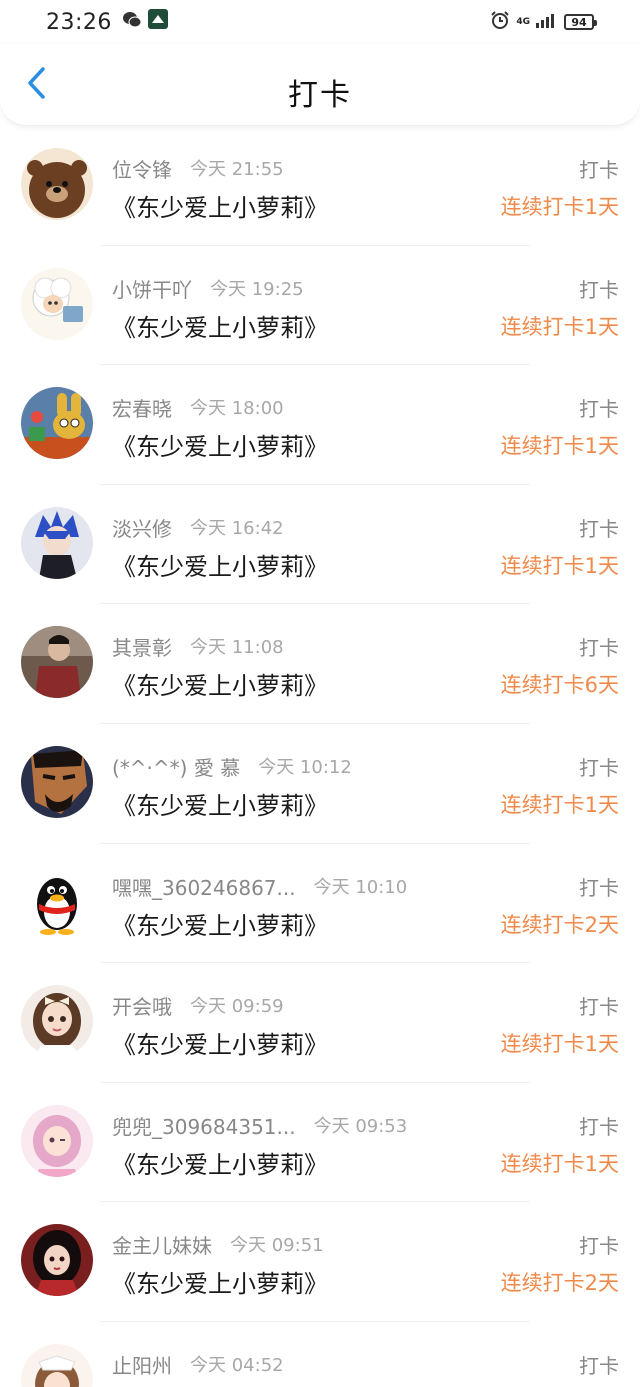 The image size is (640, 1387). What do you see at coordinates (320, 784) in the screenshot?
I see `list-item: (*^·^*) 愛 慕今天 10:12 《东少爱上小萝莉》 打卡连续打卡1天` at bounding box center [320, 784].